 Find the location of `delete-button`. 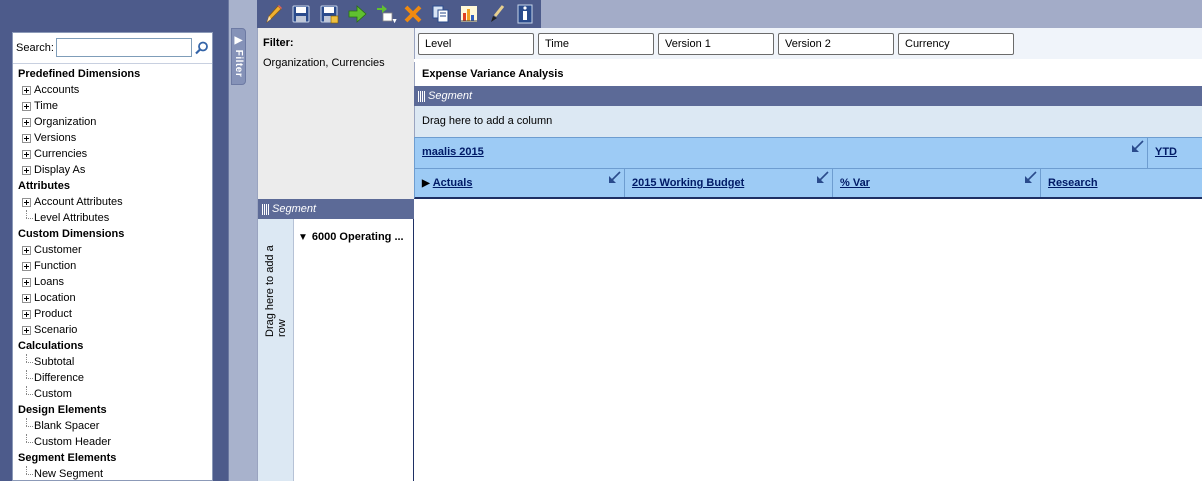

delete-button is located at coordinates (413, 14).